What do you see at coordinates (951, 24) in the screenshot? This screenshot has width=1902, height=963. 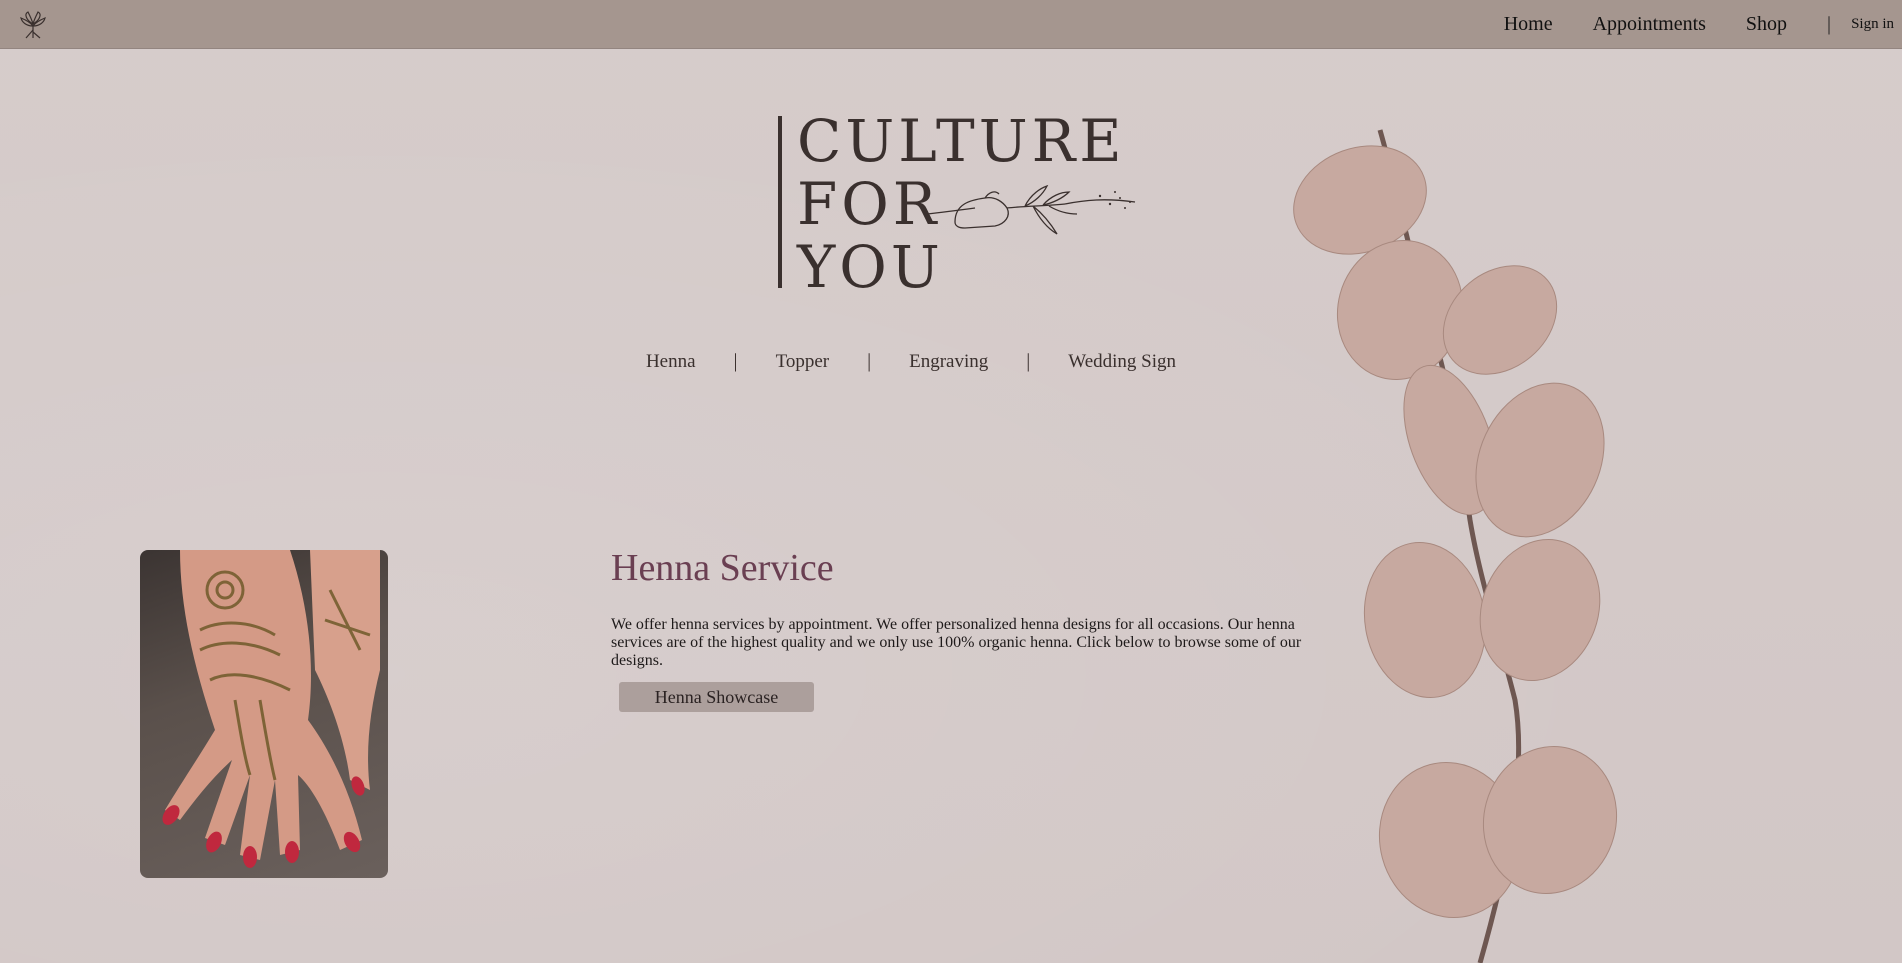 I see `top-navbar: Home Appointments Shop | Sign in` at bounding box center [951, 24].